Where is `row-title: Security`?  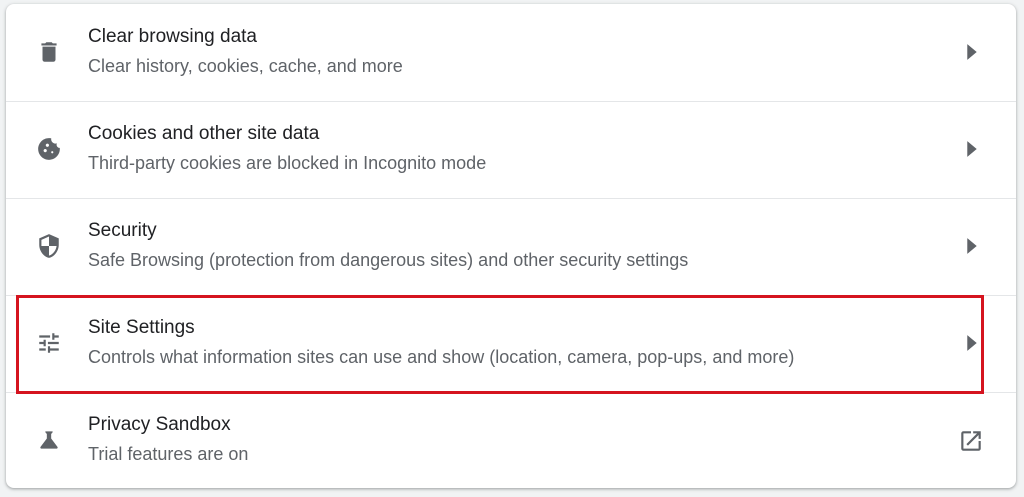 row-title: Security is located at coordinates (122, 230).